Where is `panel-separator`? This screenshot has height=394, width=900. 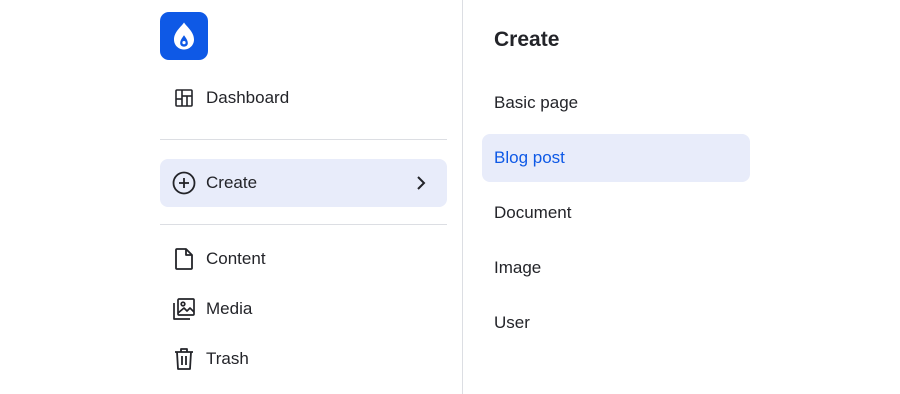 panel-separator is located at coordinates (462, 197).